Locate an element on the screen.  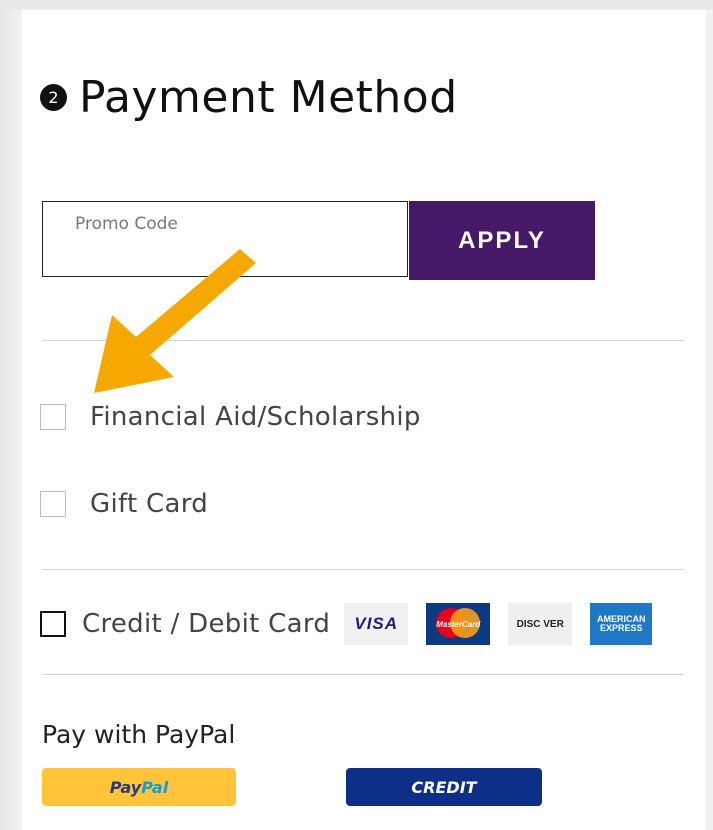
mastercard-logo: MasterCard is located at coordinates (458, 624).